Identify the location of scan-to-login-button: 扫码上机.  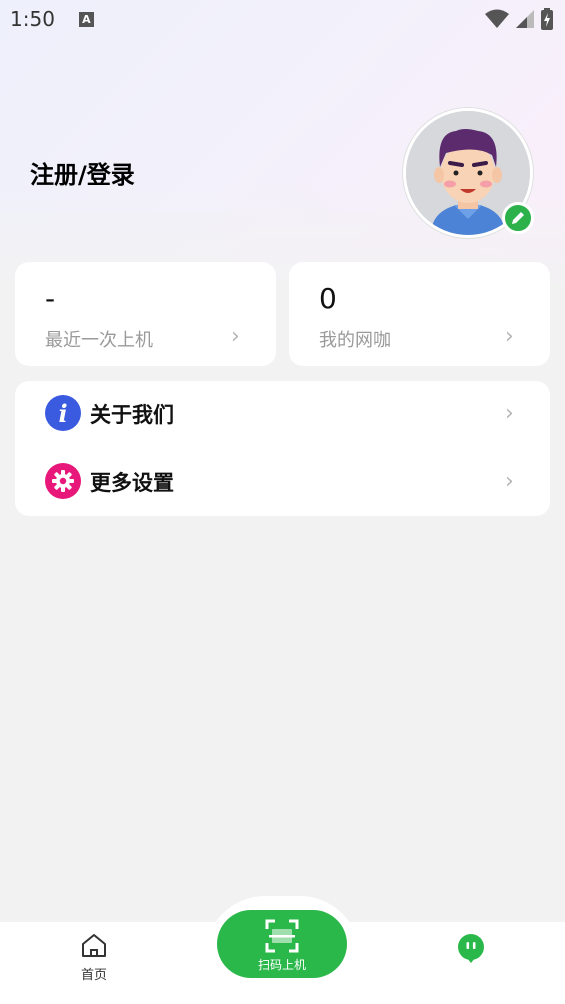
(282, 944).